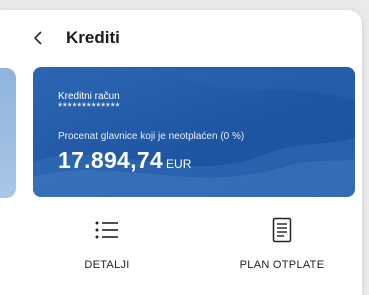  Describe the element at coordinates (8, 133) in the screenshot. I see `previous-card-peek` at that location.